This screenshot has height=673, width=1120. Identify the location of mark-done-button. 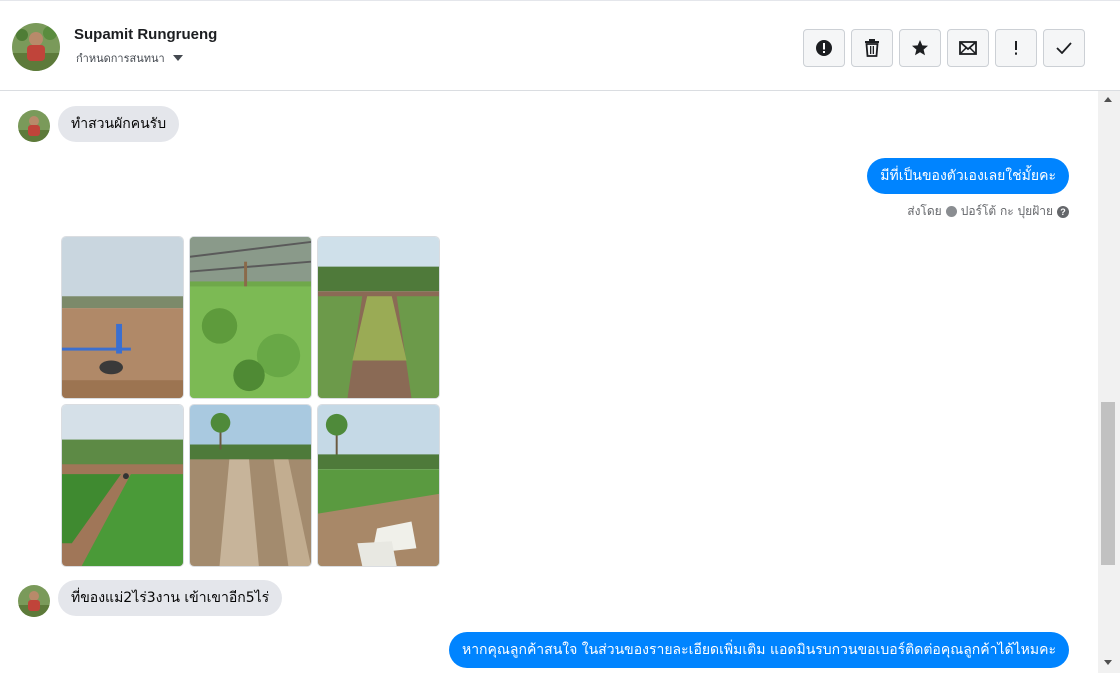
(1064, 48).